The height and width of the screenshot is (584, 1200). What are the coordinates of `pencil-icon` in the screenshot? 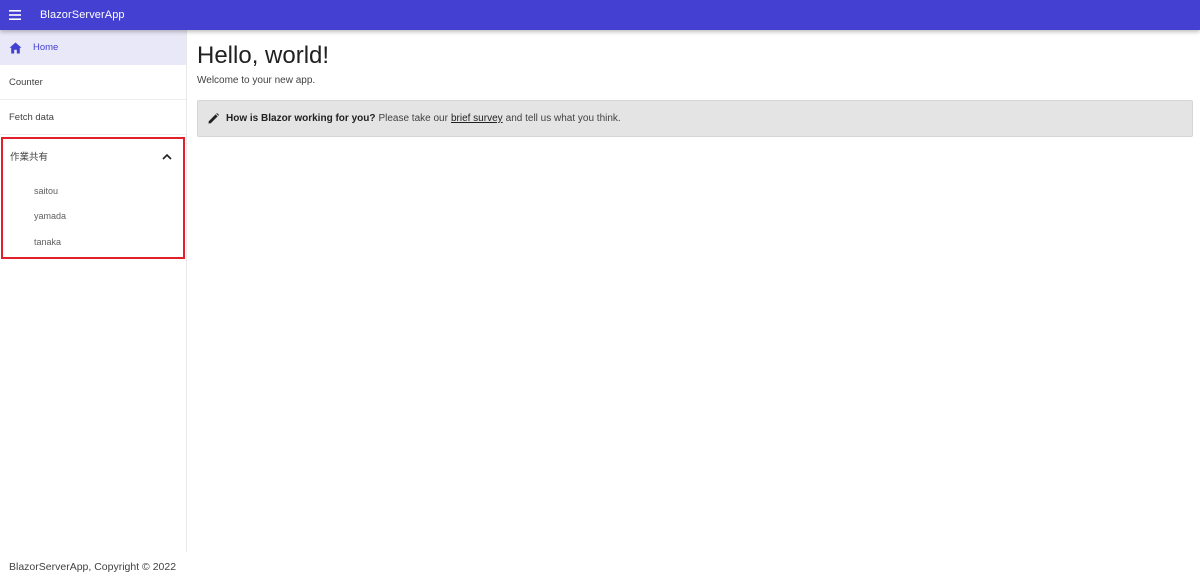 It's located at (214, 119).